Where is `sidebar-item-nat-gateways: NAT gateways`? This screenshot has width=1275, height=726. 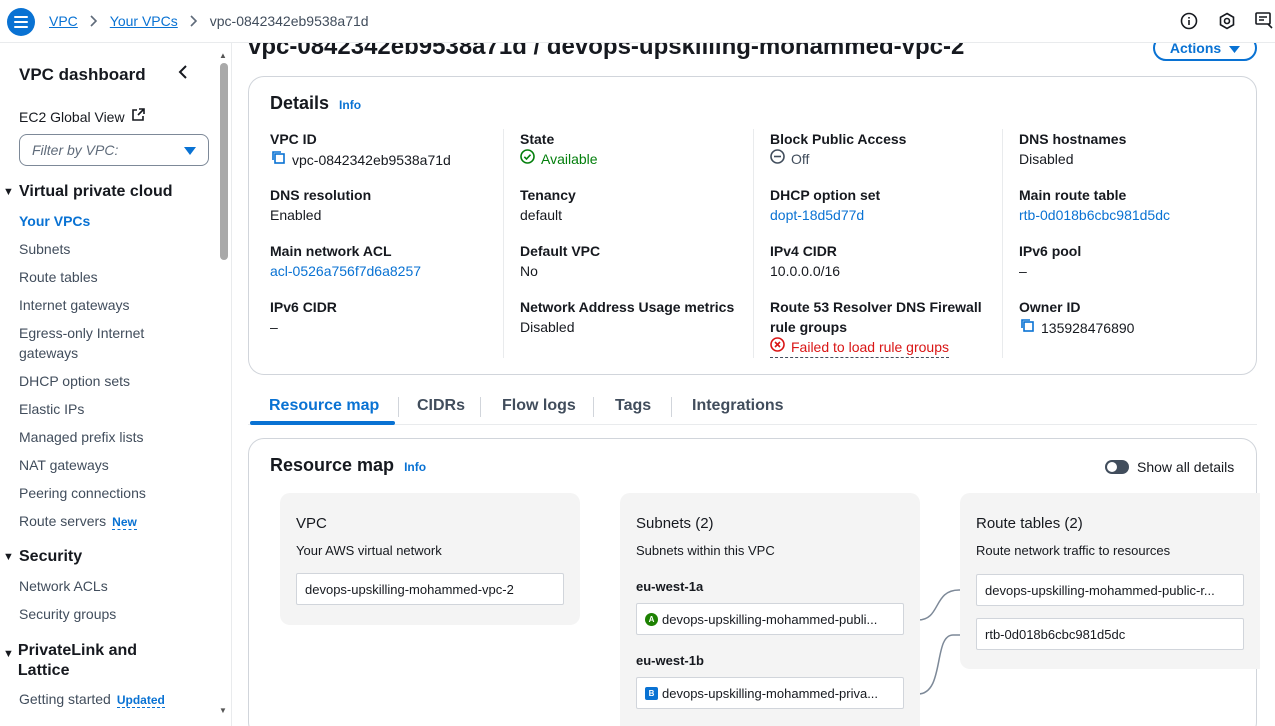
sidebar-item-nat-gateways: NAT gateways is located at coordinates (64, 465).